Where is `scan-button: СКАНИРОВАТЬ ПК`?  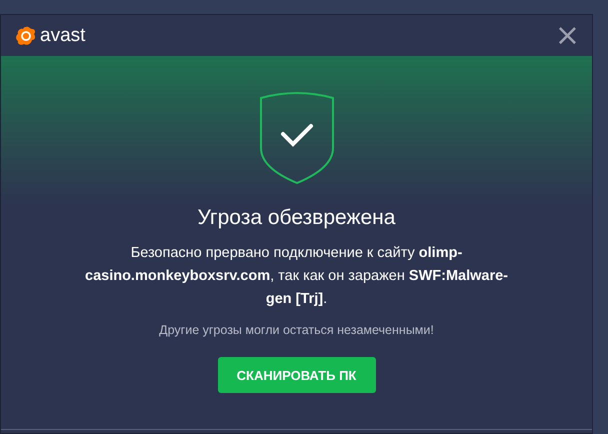
scan-button: СКАНИРОВАТЬ ПК is located at coordinates (297, 375).